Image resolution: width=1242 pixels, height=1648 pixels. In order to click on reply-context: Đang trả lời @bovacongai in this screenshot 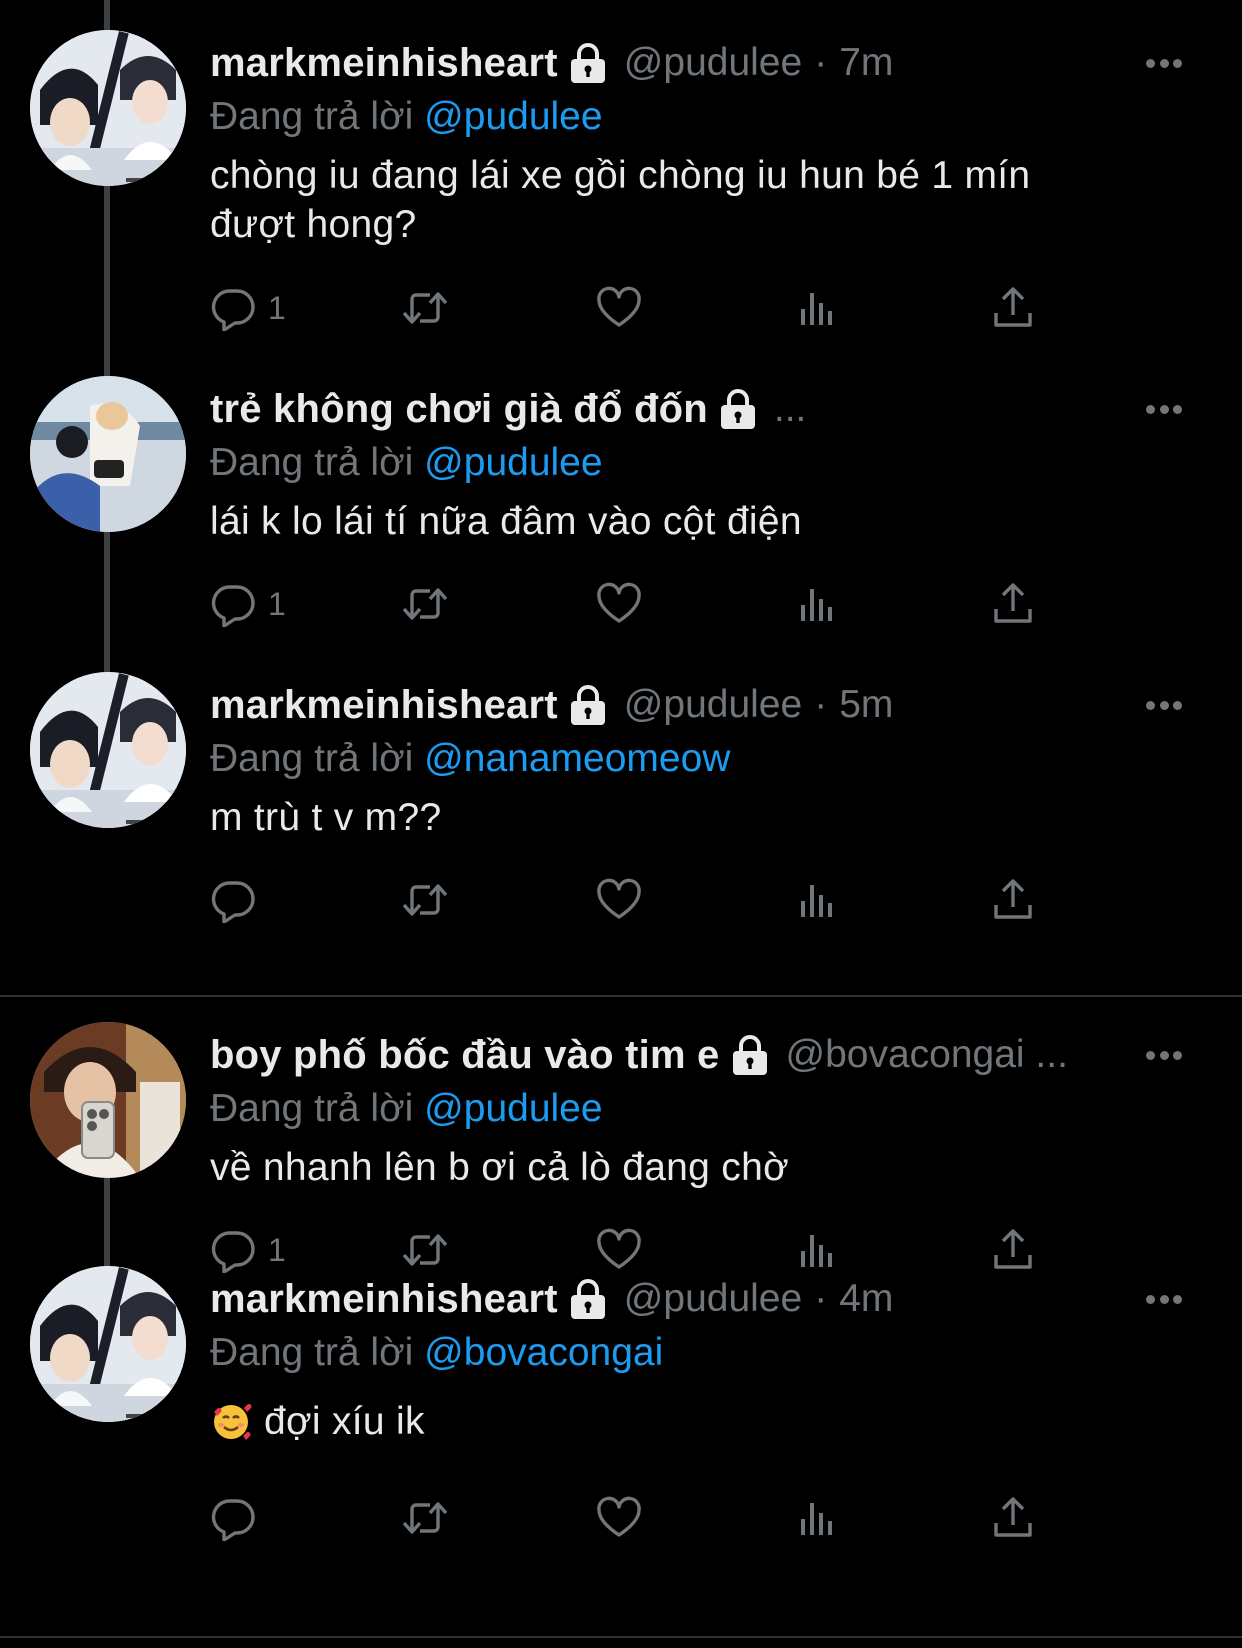, I will do `click(696, 1353)`.